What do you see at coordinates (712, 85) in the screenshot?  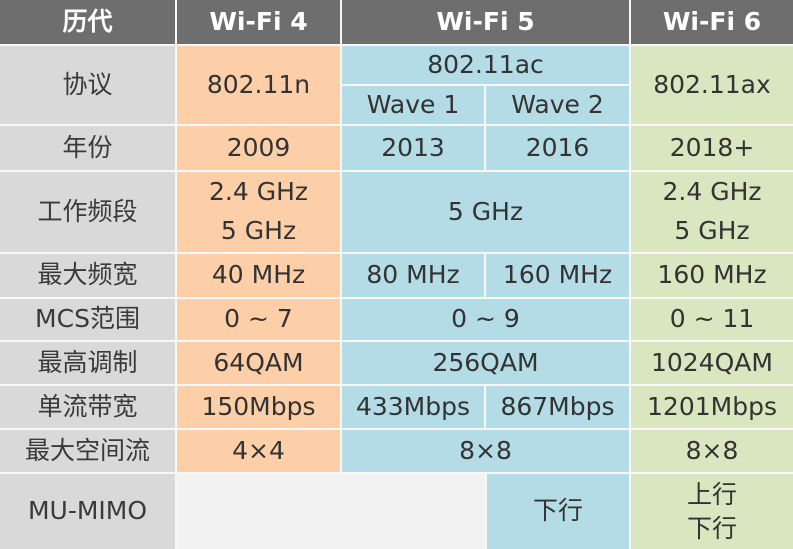 I see `wifi6-protocol: 802.11ax` at bounding box center [712, 85].